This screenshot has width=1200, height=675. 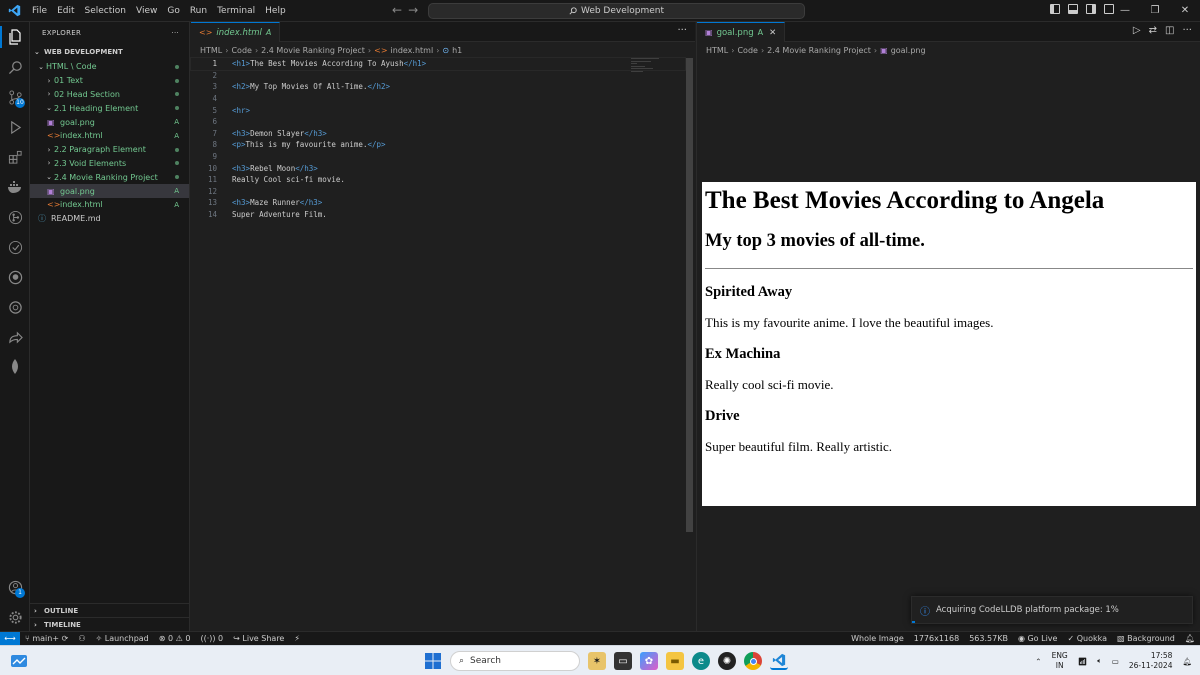 What do you see at coordinates (1153, 30) in the screenshot?
I see `open-changes-icon: ⇄` at bounding box center [1153, 30].